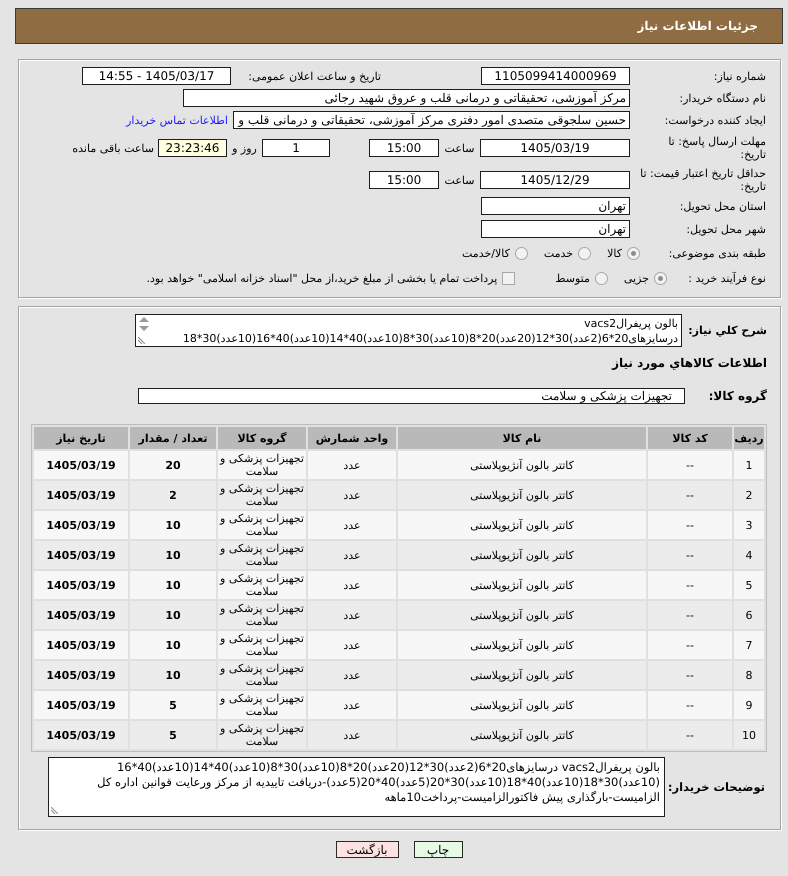  Describe the element at coordinates (559, 253) in the screenshot. I see `radio-label: خدمت` at that location.